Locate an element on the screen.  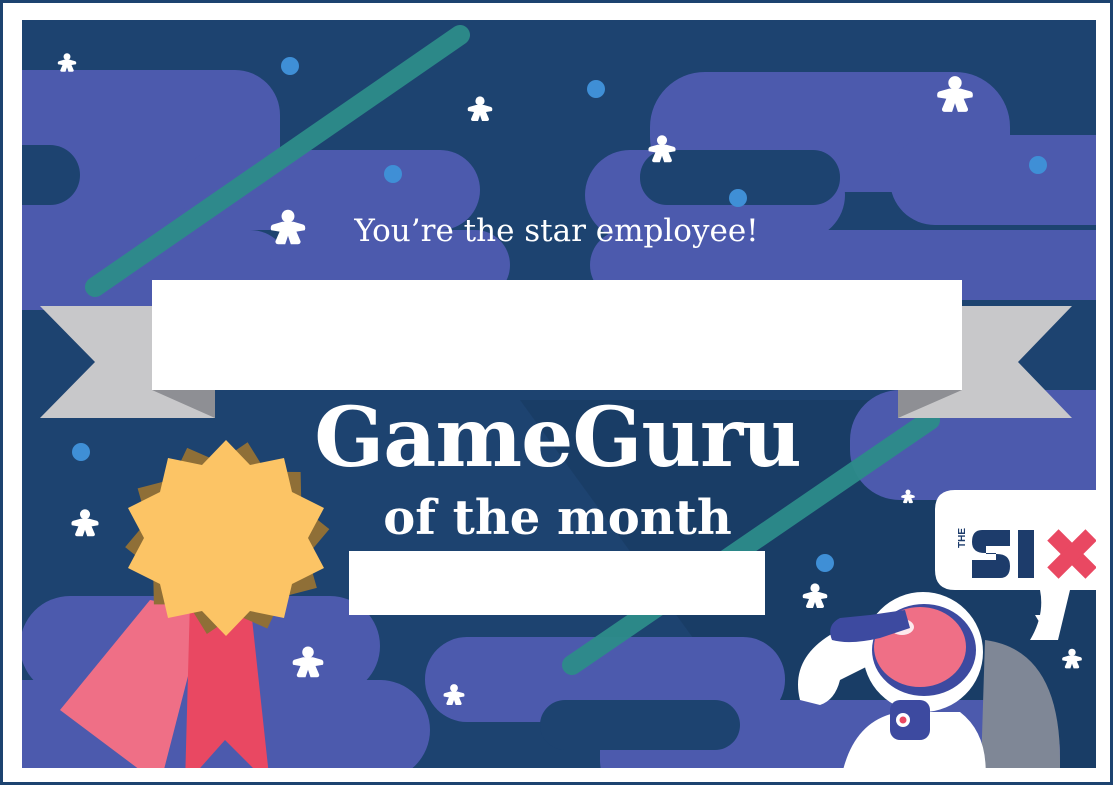
month-field is located at coordinates (557, 583).